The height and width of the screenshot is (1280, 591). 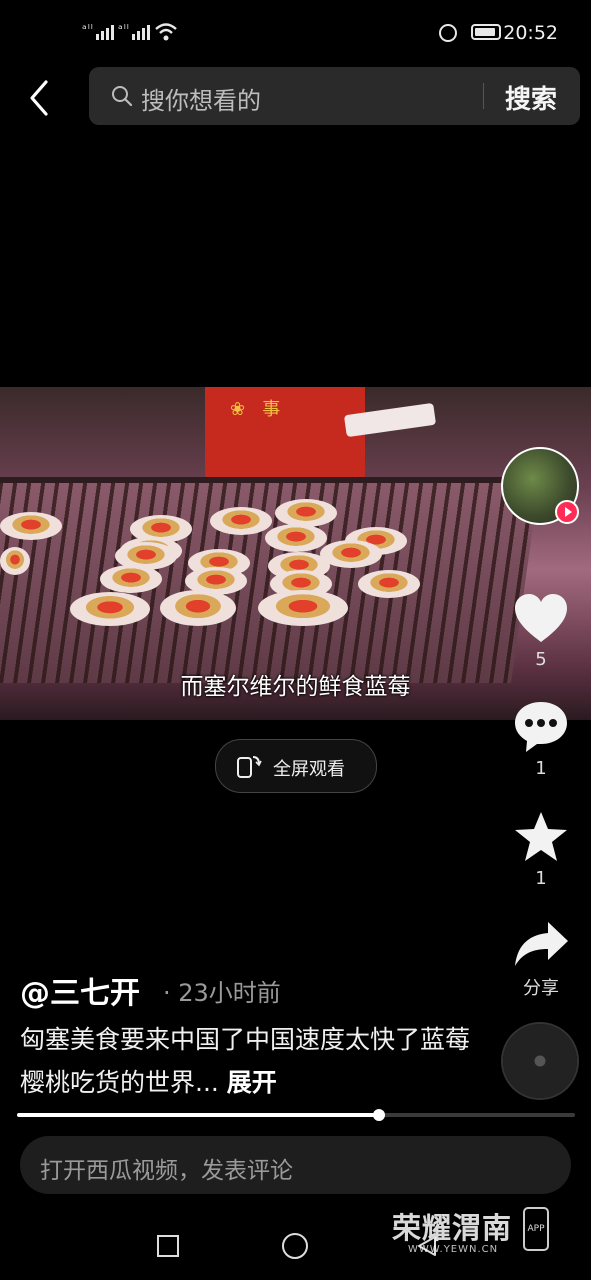 I want to click on watermark-url: WWW.YEWN.CN, so click(x=453, y=1249).